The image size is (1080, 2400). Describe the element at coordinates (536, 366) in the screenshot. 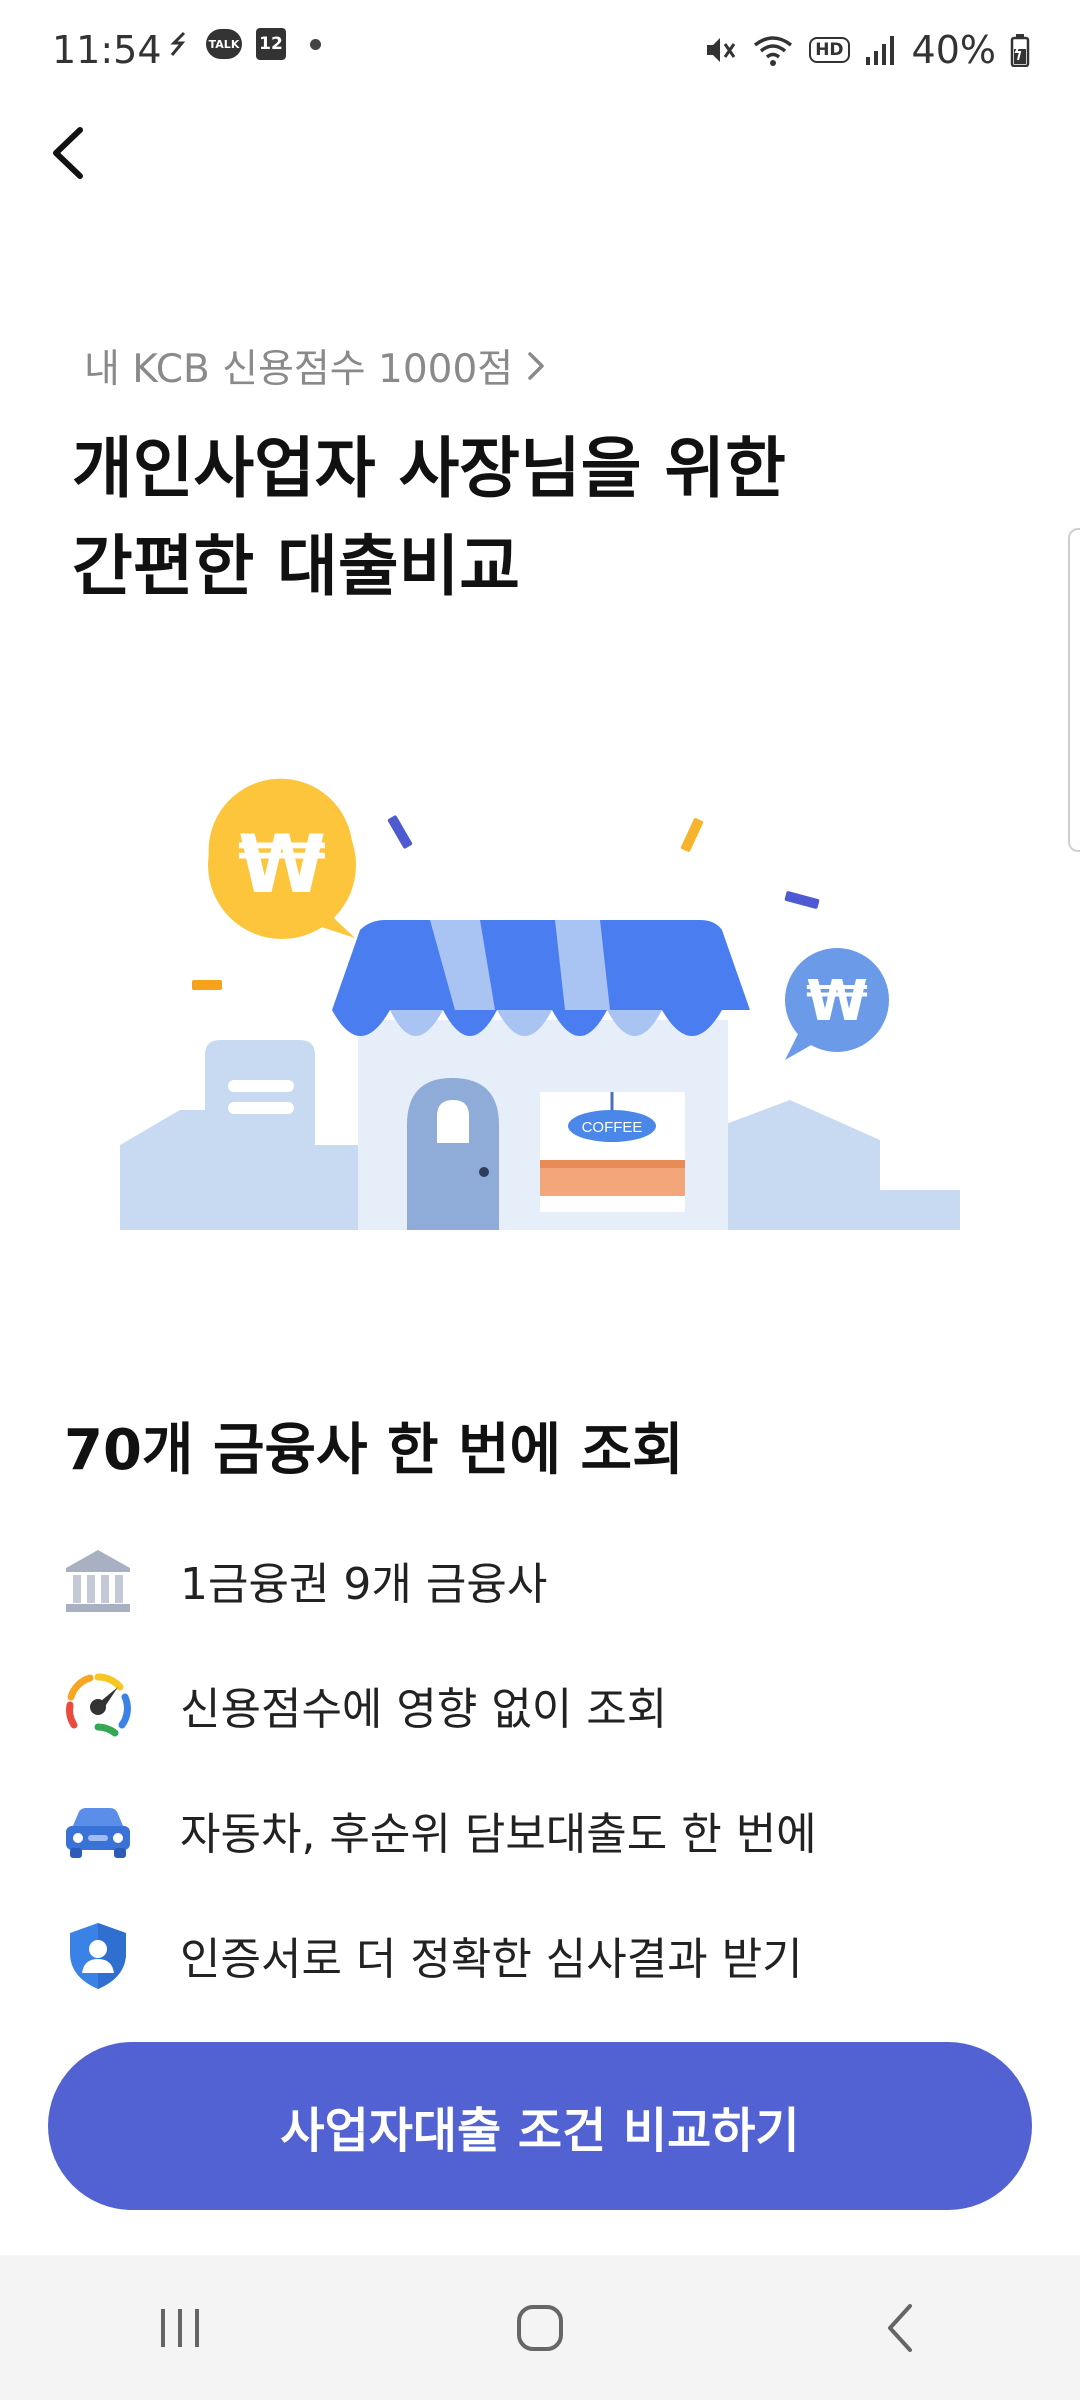

I see `chevron-right-icon` at that location.